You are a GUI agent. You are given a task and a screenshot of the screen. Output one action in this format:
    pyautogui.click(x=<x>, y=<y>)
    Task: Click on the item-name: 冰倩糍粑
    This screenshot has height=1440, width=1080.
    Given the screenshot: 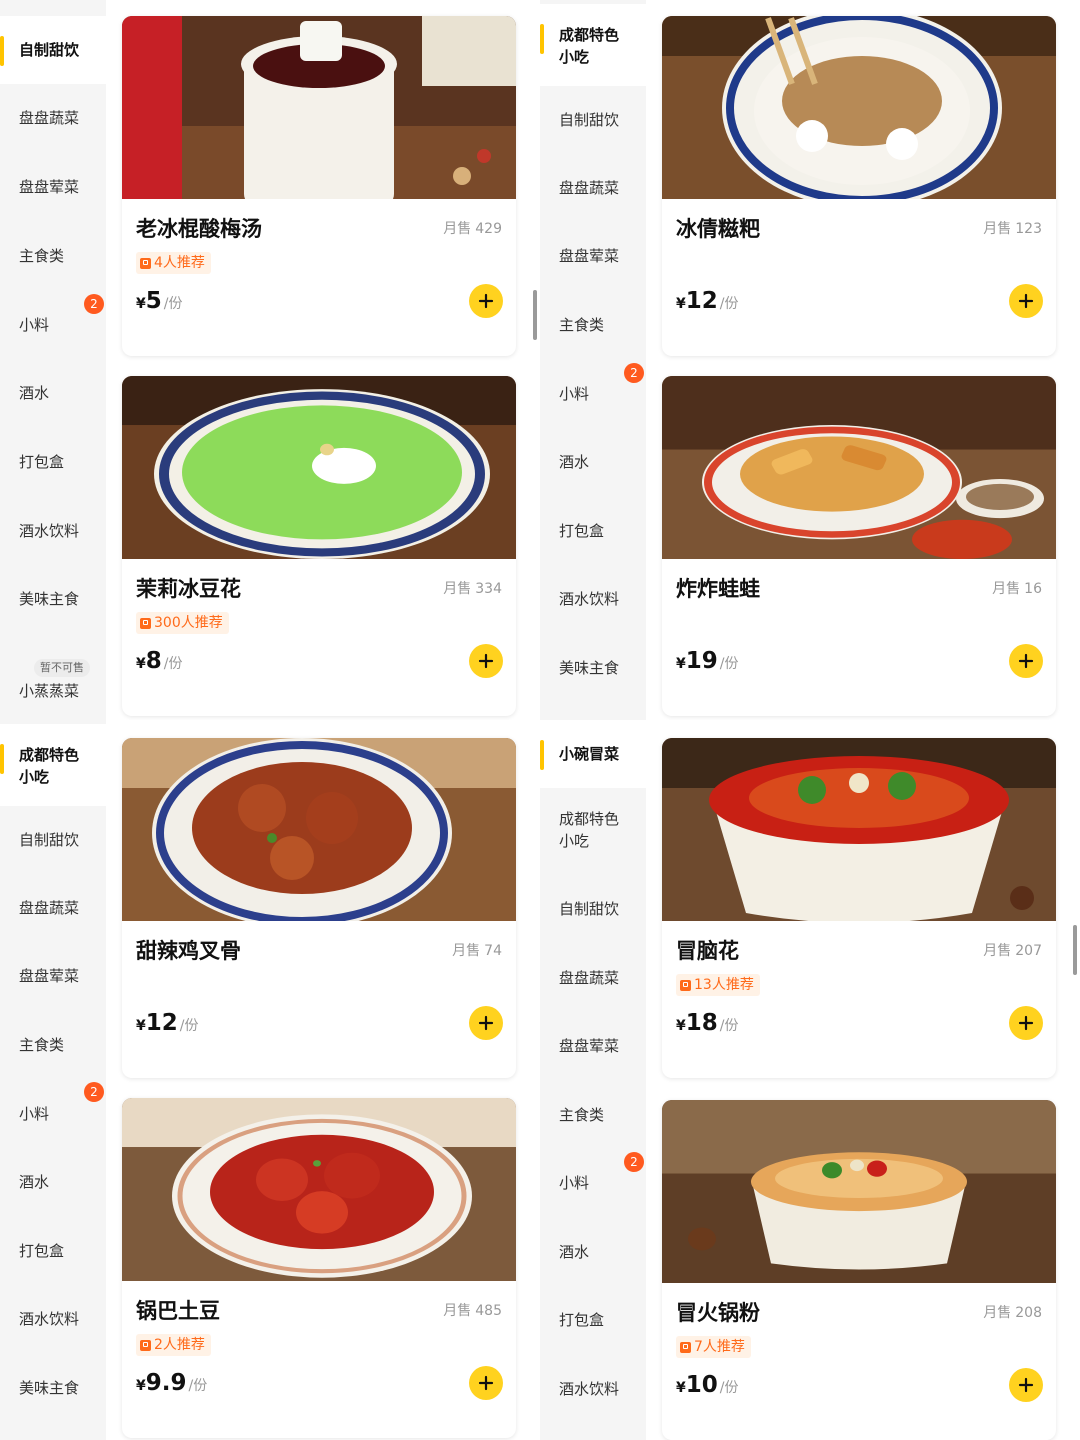 What is the action you would take?
    pyautogui.click(x=718, y=229)
    